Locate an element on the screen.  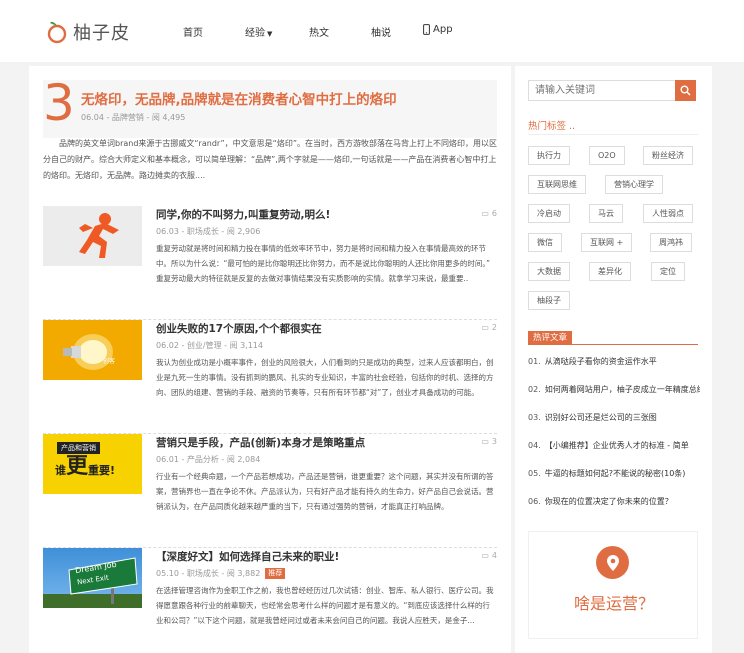
nav-grapefruit-talk: 柚说 is located at coordinates (381, 31).